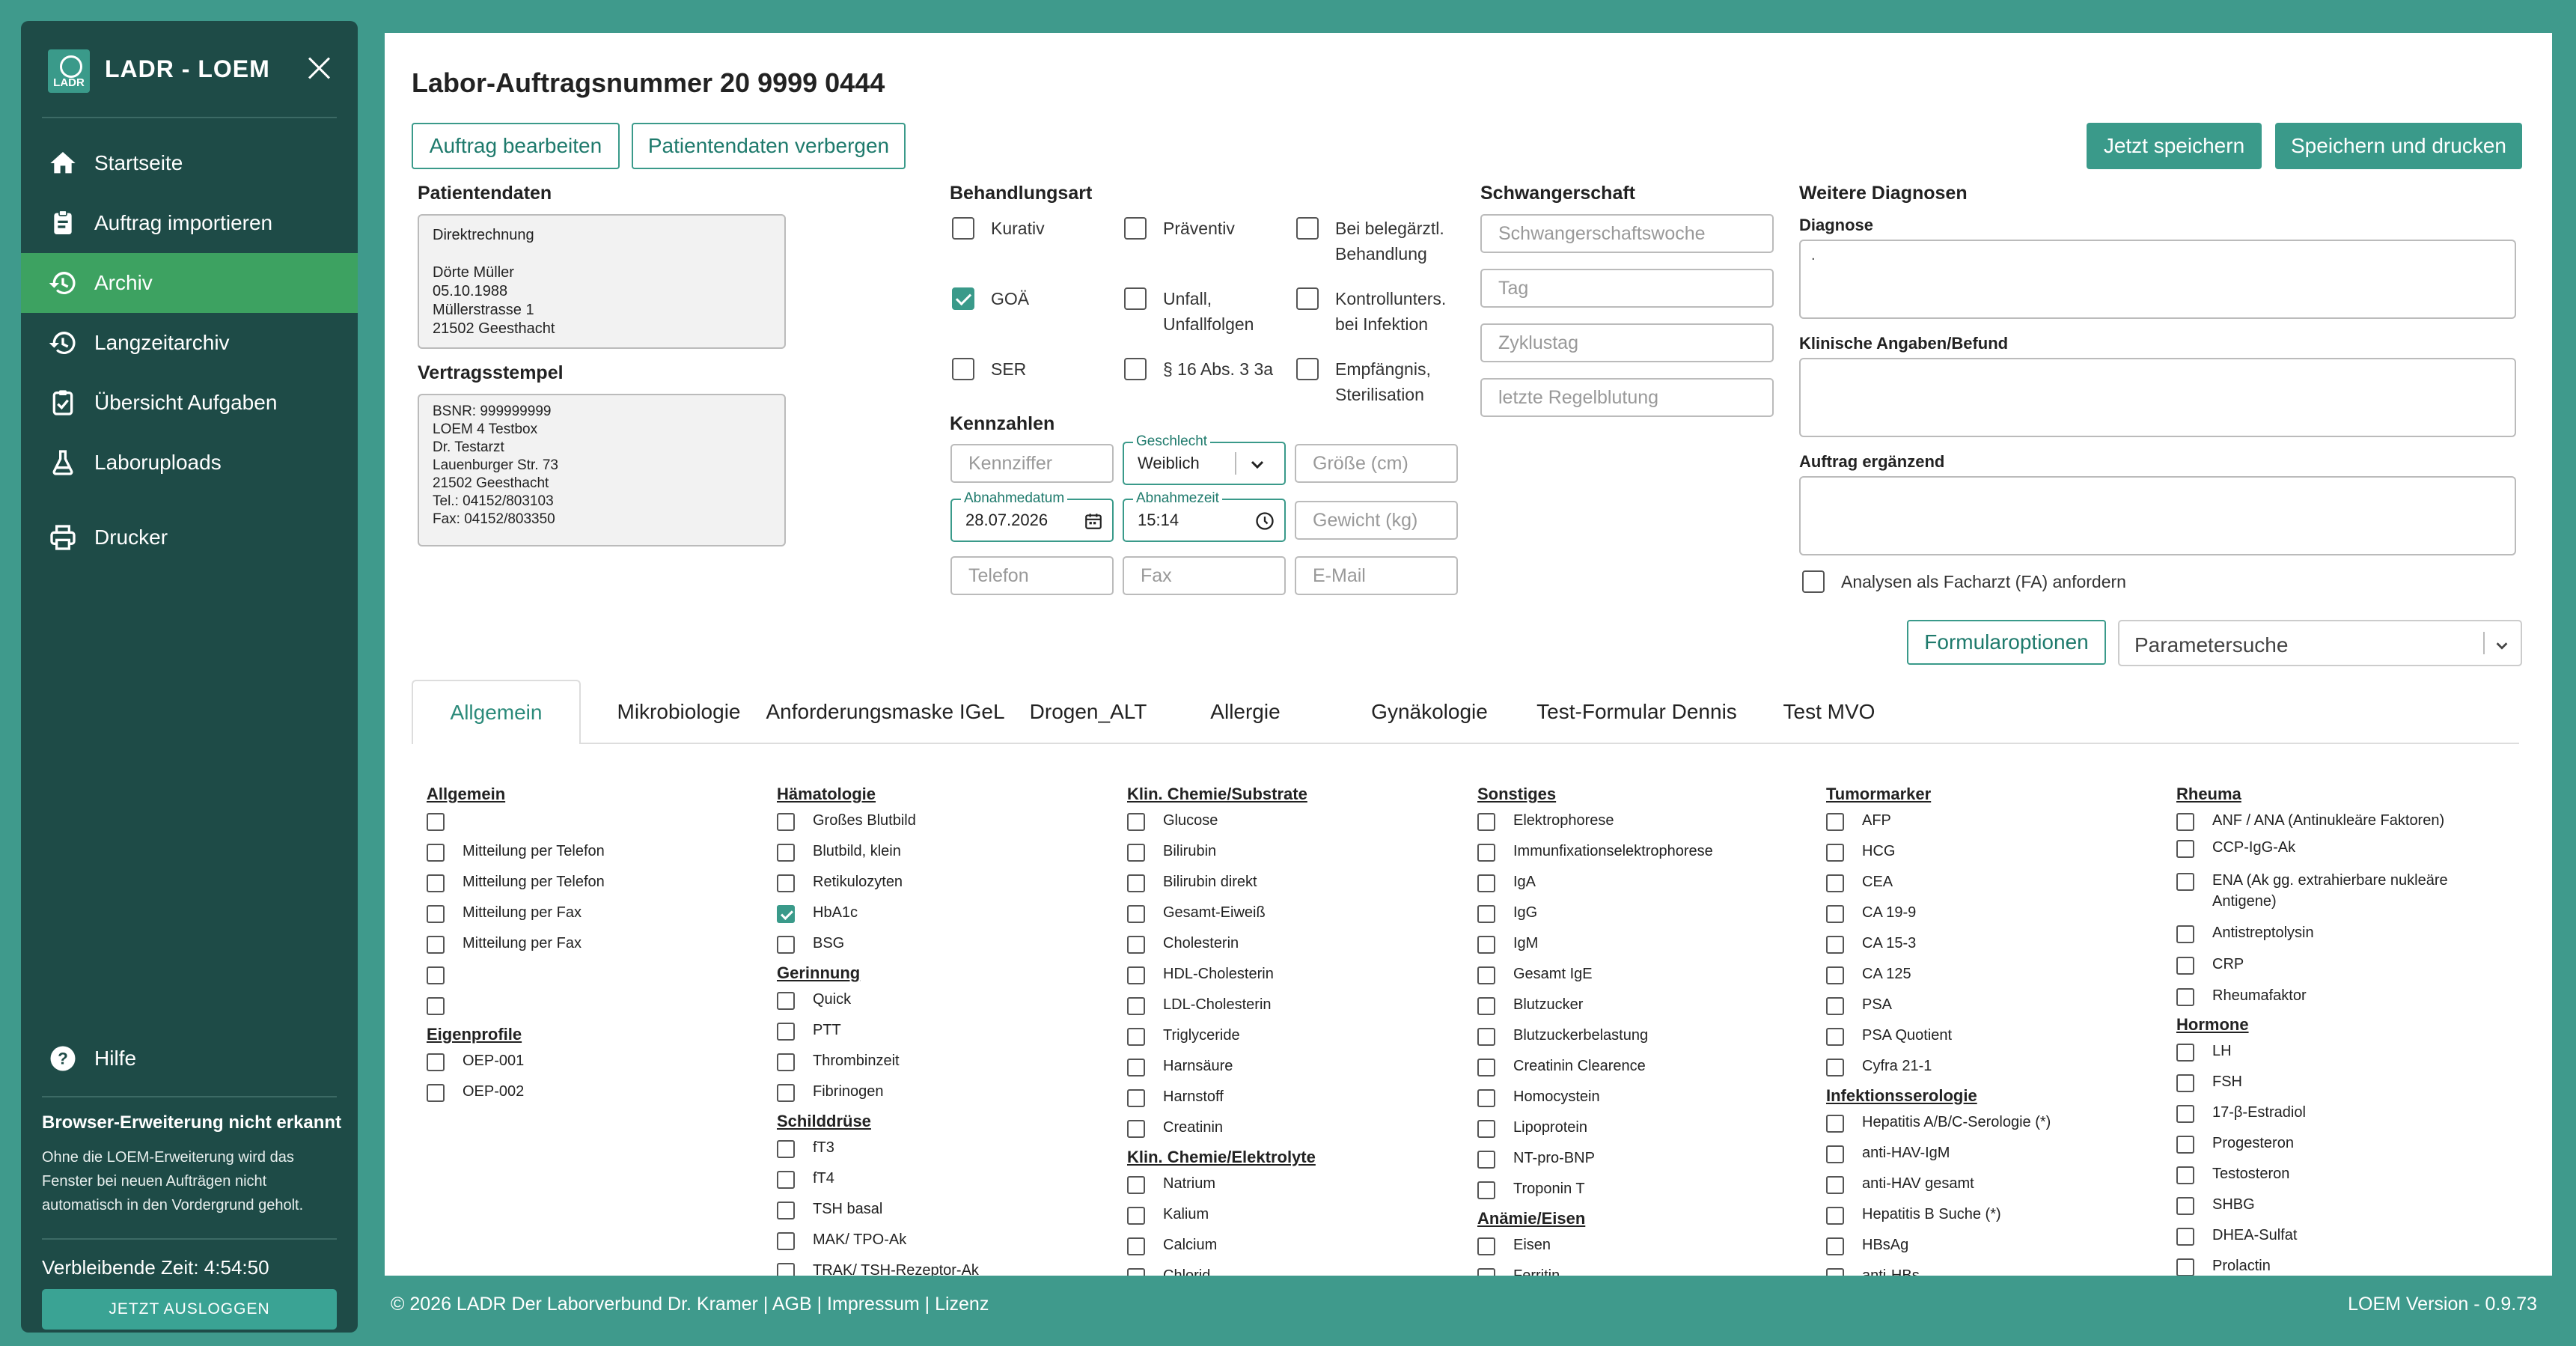  Describe the element at coordinates (1307, 228) in the screenshot. I see `treatment-belegarzt-checkbox` at that location.